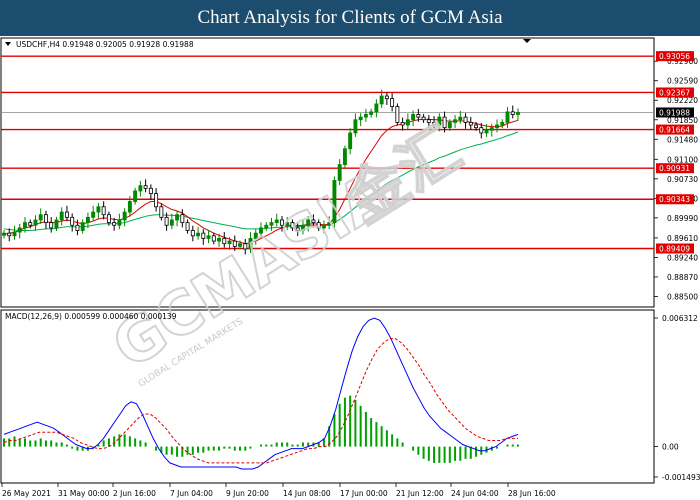 This screenshot has width=700, height=500. What do you see at coordinates (26, 493) in the screenshot?
I see `time-tick-label-0: 26 May 2021` at bounding box center [26, 493].